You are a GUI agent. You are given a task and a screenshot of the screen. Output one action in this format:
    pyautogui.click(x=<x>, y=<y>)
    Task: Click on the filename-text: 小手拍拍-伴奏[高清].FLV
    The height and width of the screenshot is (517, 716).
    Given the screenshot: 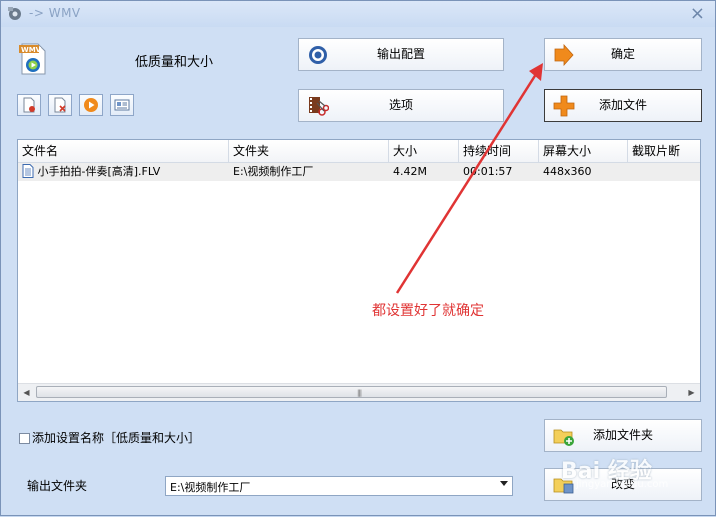 What is the action you would take?
    pyautogui.click(x=99, y=171)
    